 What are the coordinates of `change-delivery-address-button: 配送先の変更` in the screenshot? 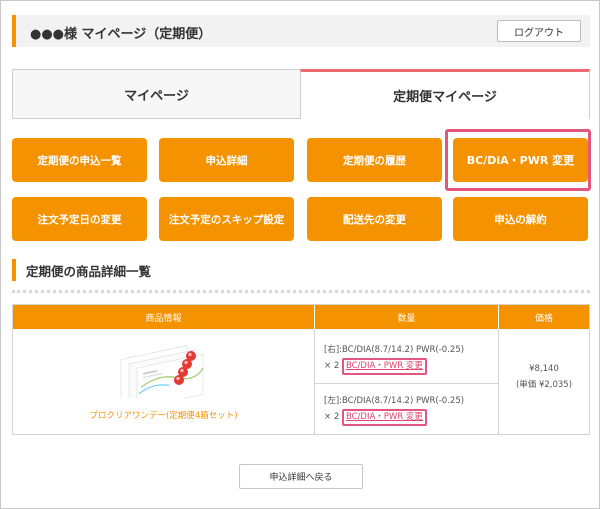 It's located at (374, 219).